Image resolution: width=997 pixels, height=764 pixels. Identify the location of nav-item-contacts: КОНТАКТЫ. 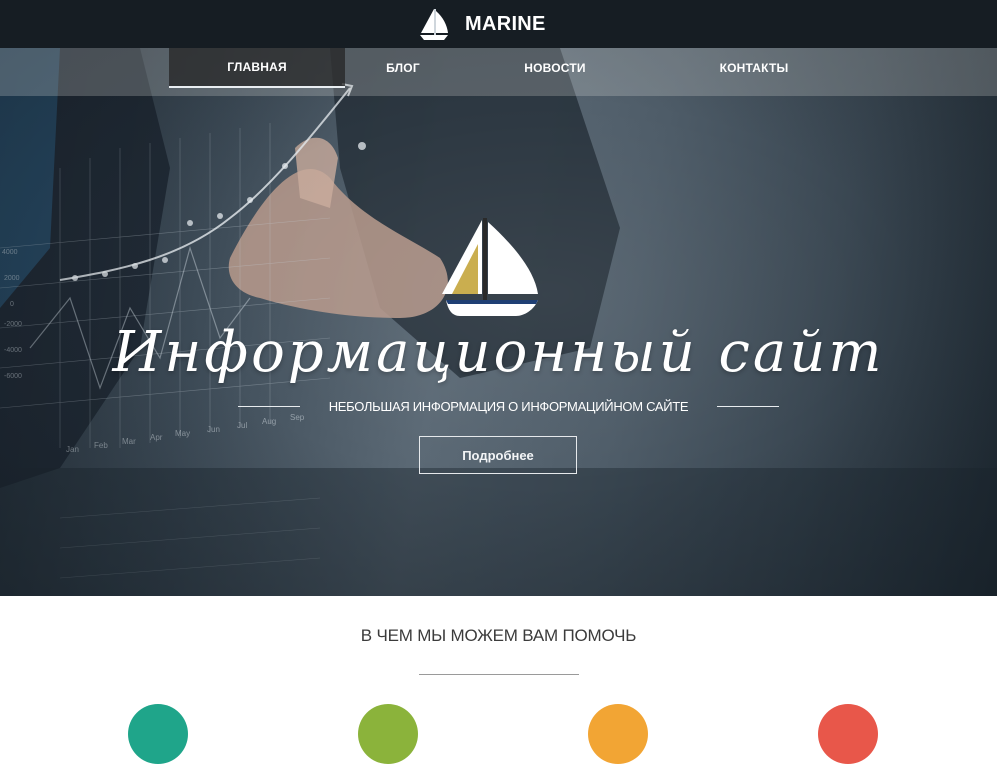
(754, 68).